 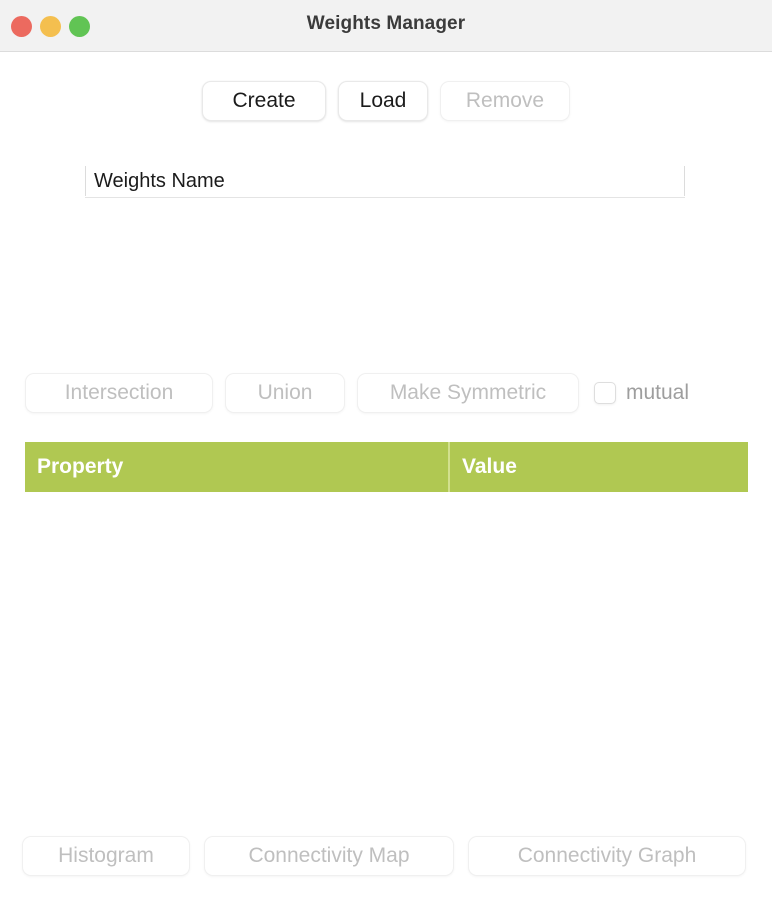 What do you see at coordinates (385, 180) in the screenshot?
I see `weights-name-field: Weights Name` at bounding box center [385, 180].